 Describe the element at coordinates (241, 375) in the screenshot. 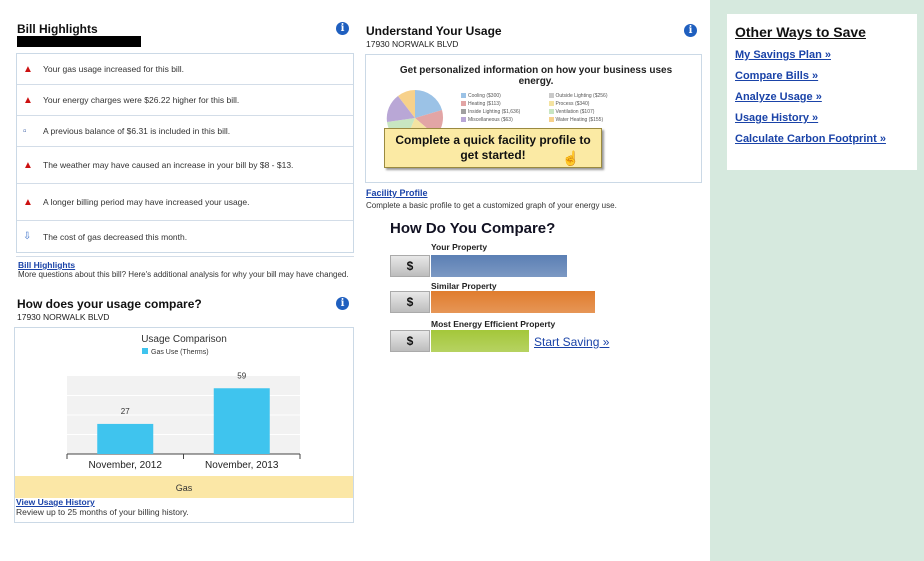

I see `data-label: 59` at that location.